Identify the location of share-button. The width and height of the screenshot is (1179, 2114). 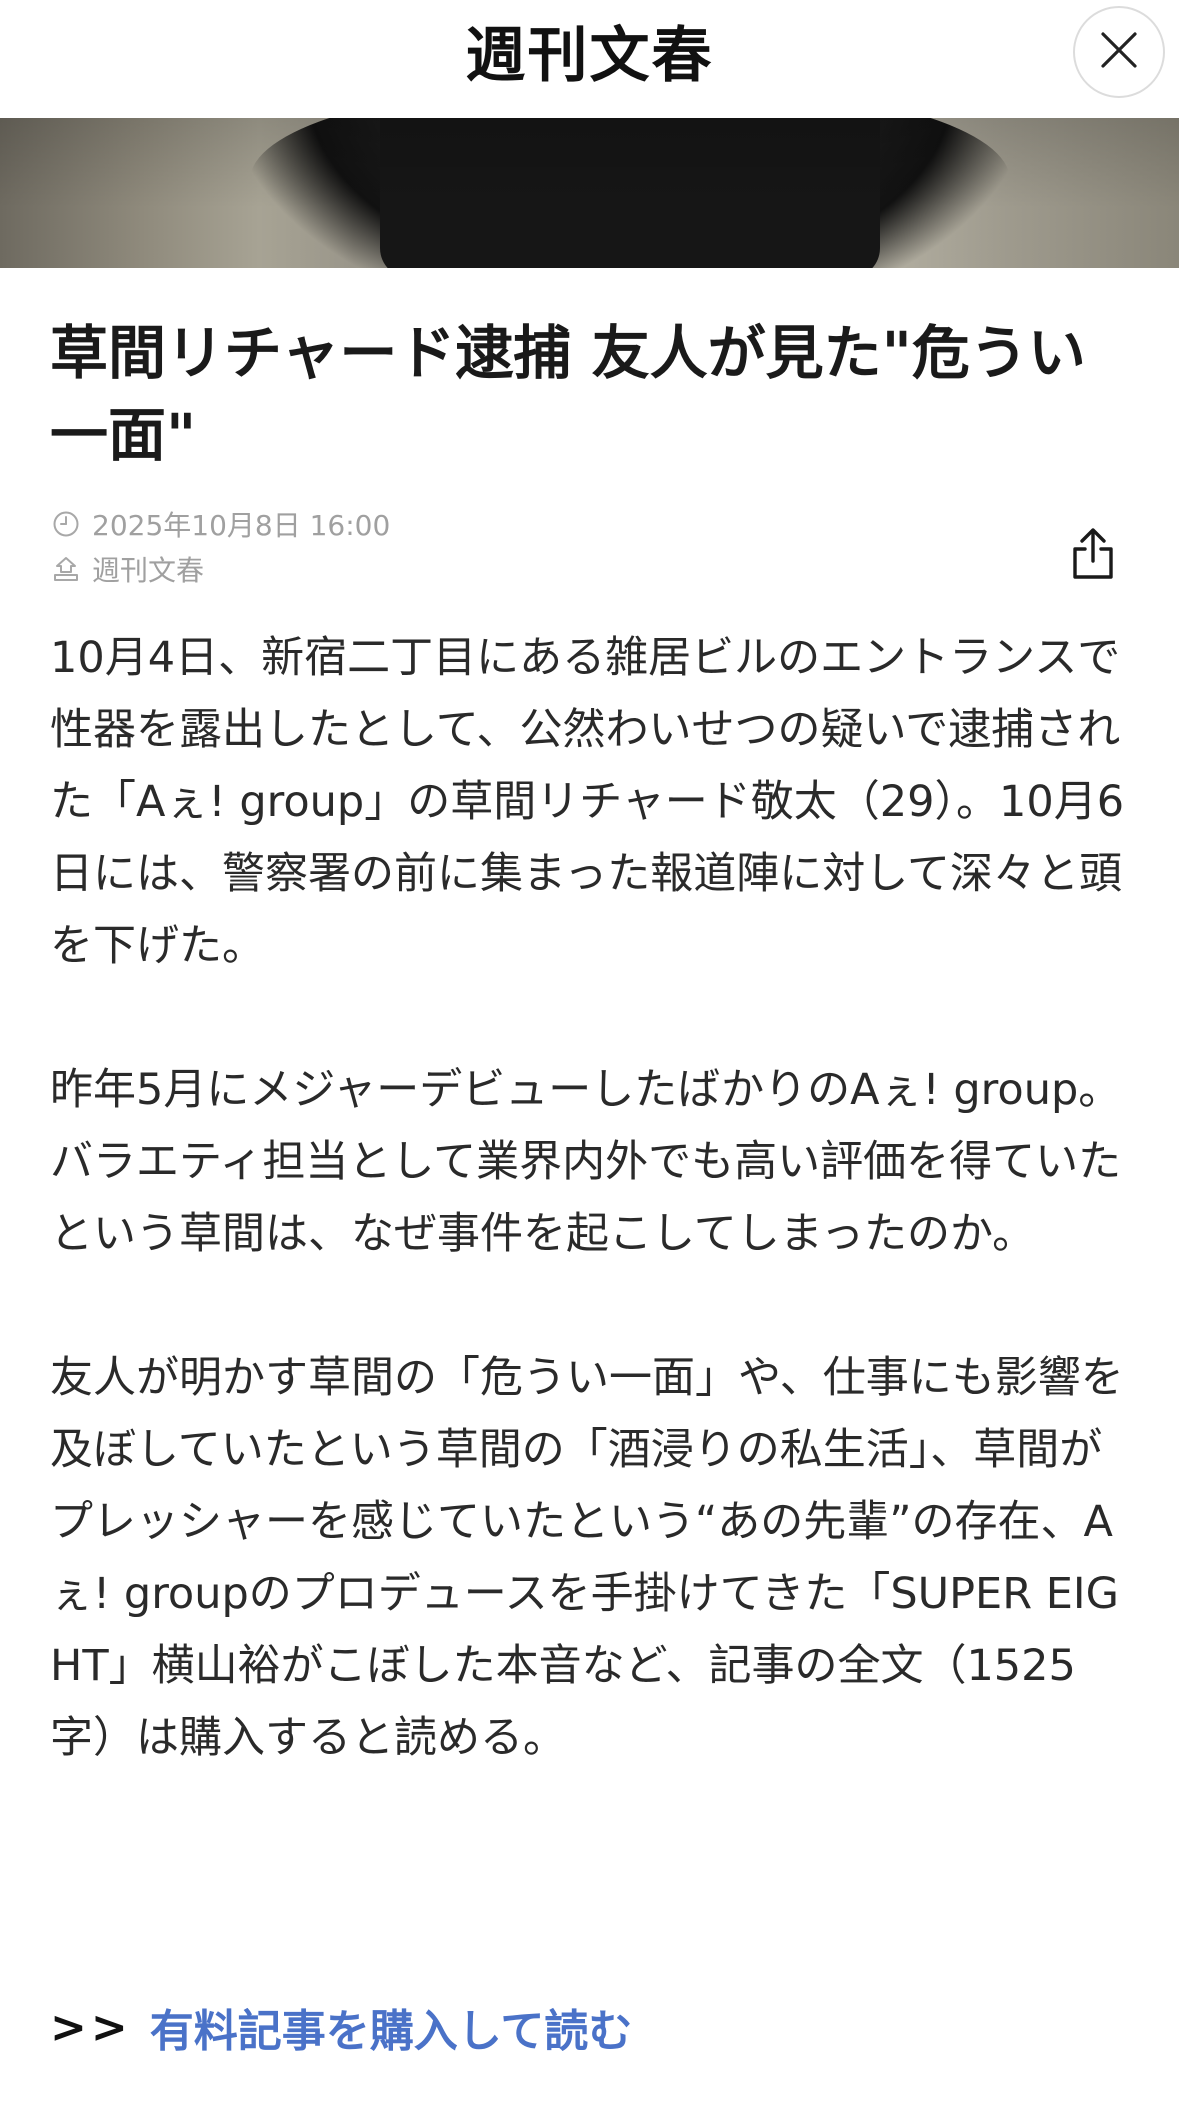
(1093, 556).